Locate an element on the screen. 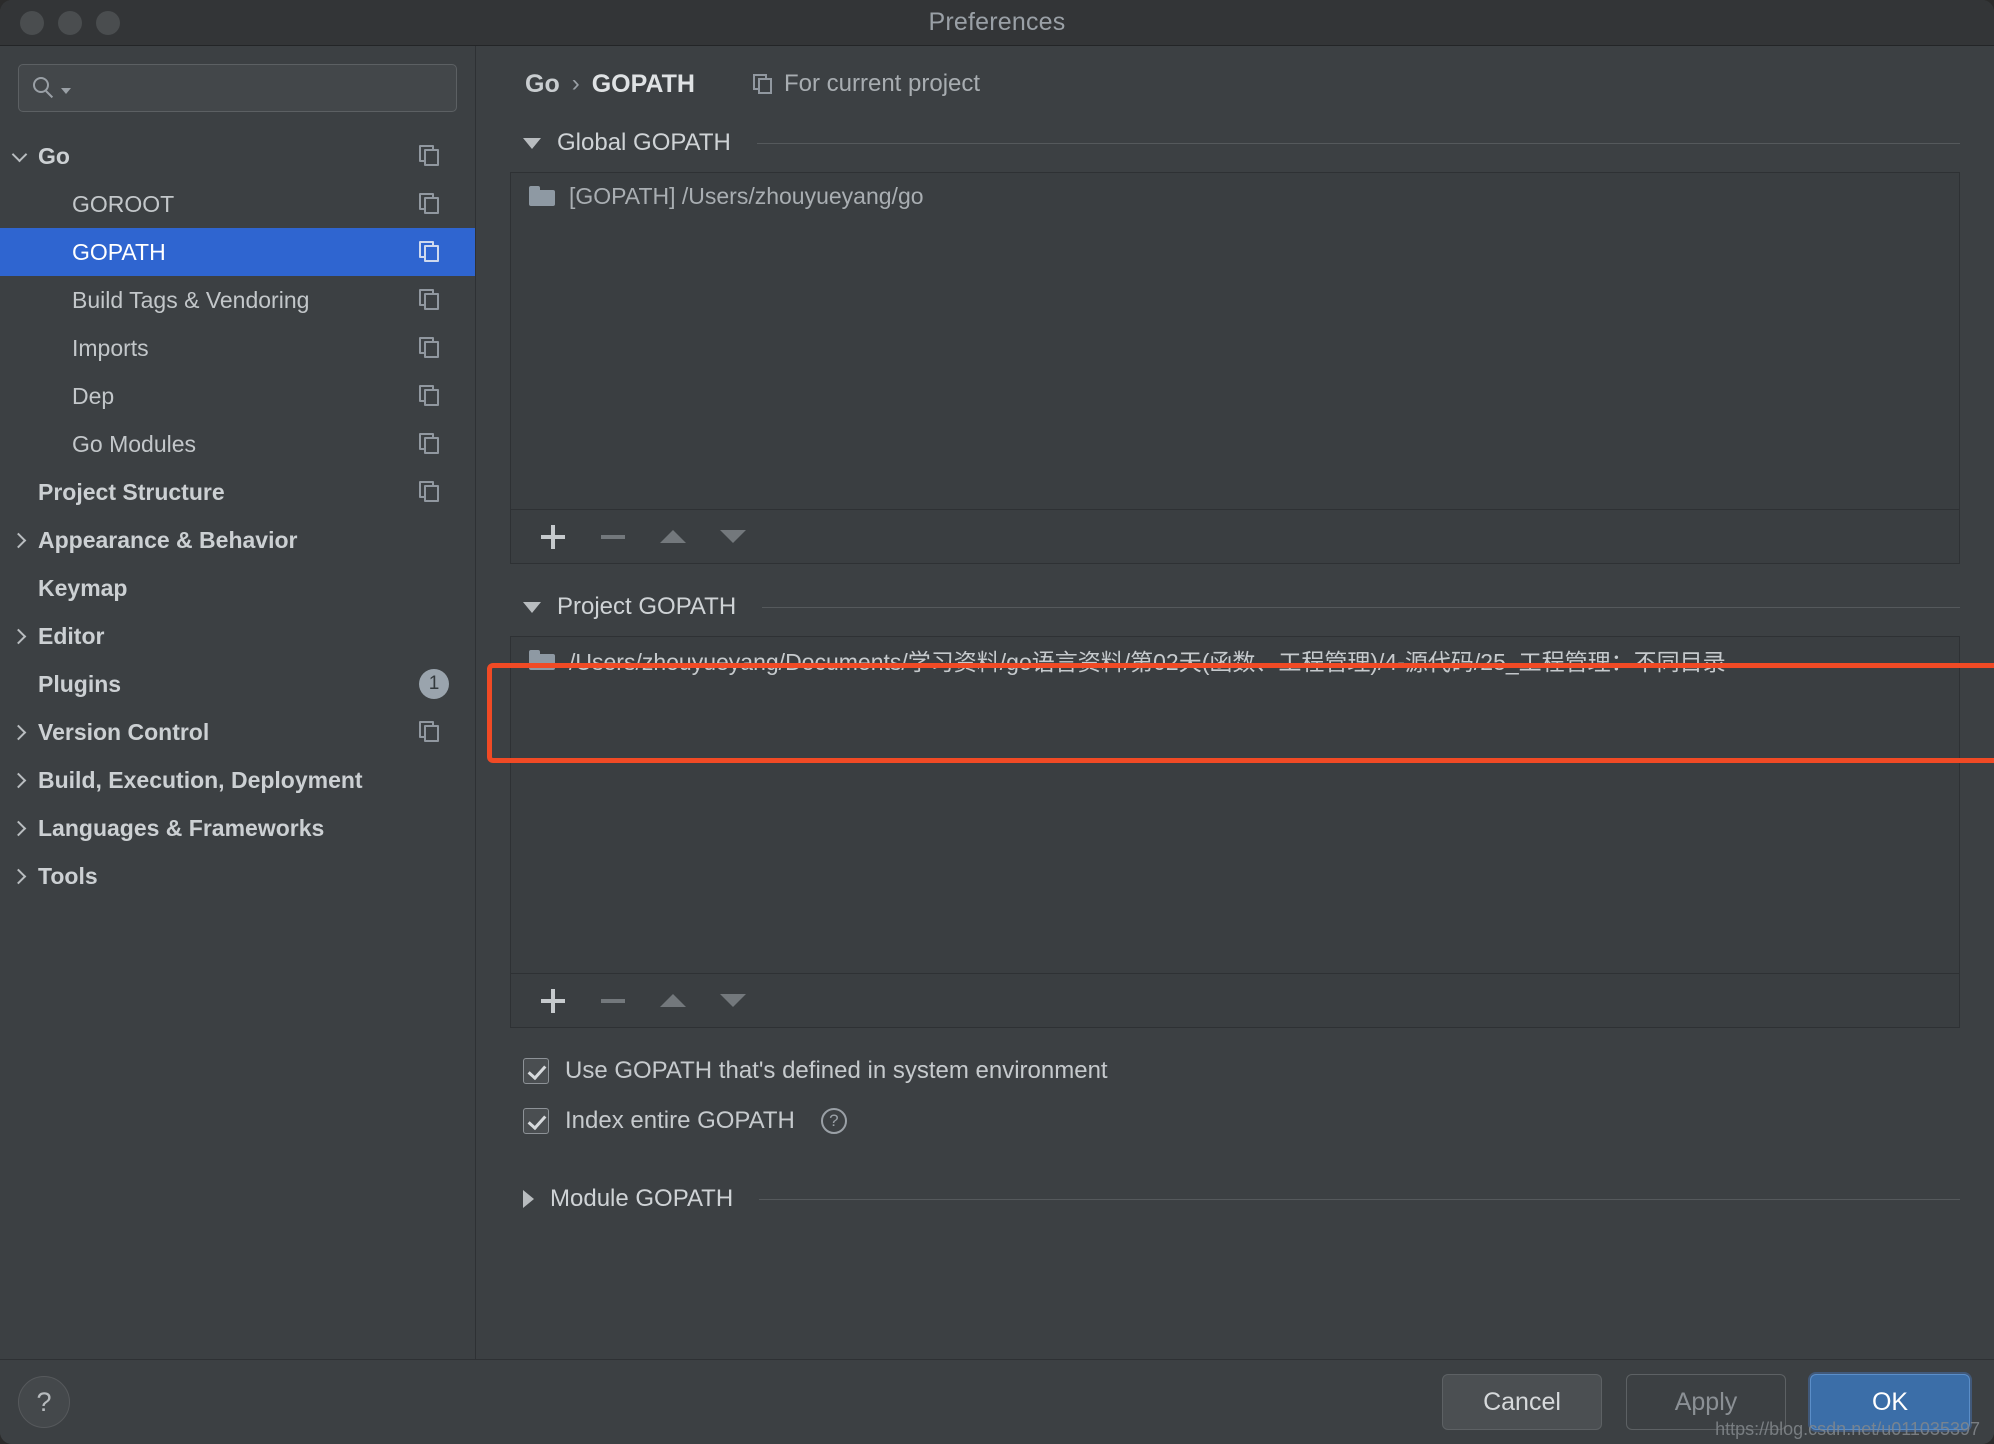  move-down-global-gopath-button is located at coordinates (733, 537).